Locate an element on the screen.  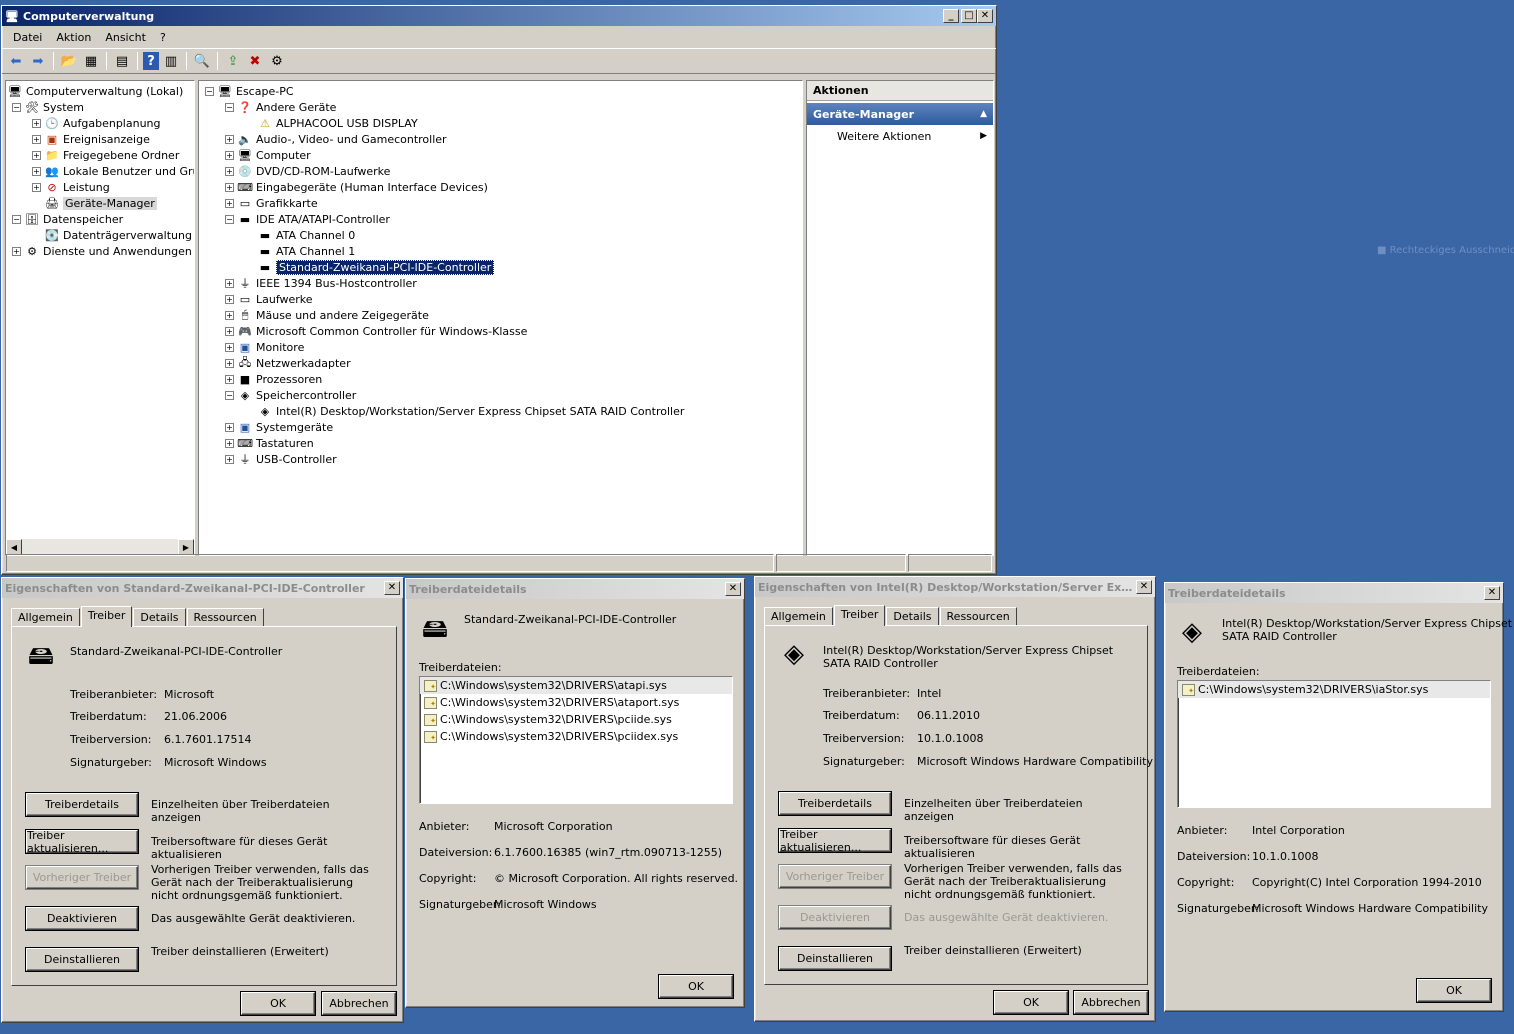
tree-datenspeicher: − 🗄 Datenspeicher is located at coordinates (67, 219).